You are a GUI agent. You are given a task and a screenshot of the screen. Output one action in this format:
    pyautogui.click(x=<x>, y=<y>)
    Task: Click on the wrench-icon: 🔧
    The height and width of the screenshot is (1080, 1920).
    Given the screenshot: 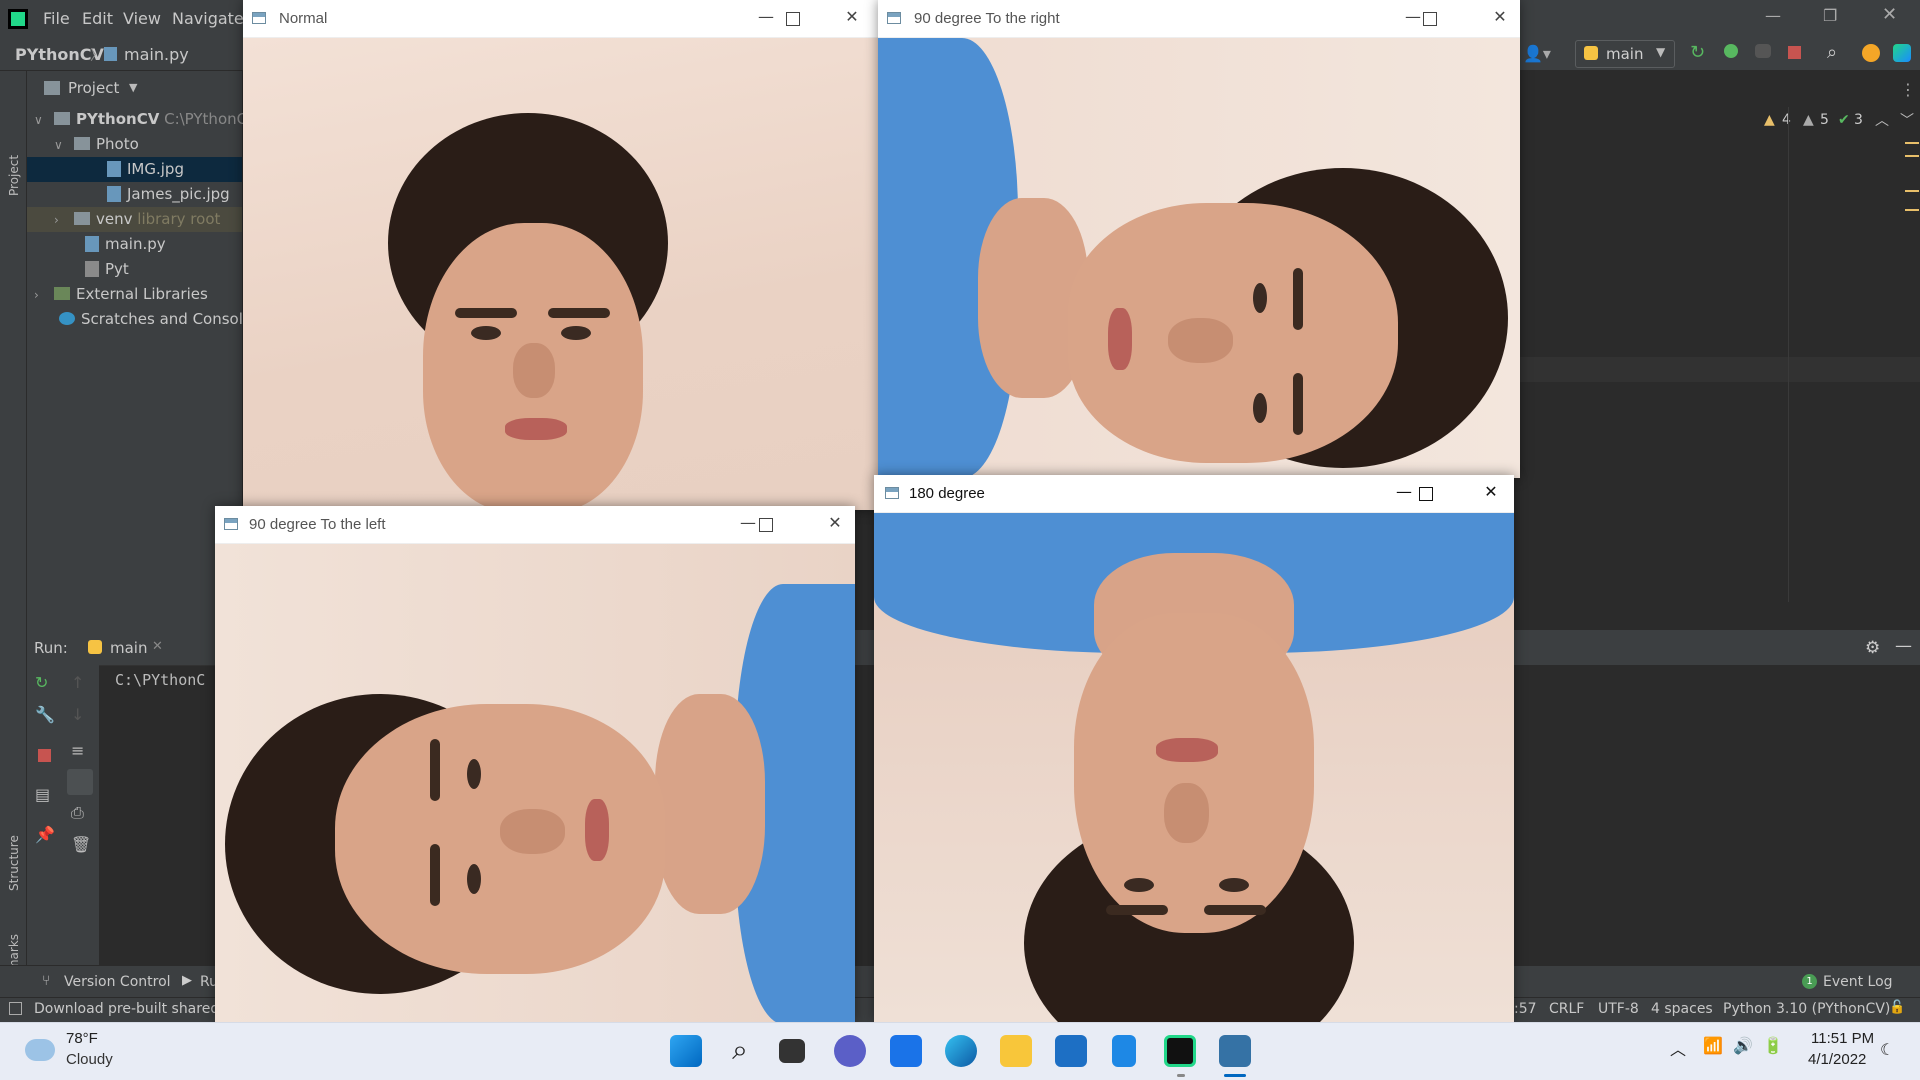 What is the action you would take?
    pyautogui.click(x=45, y=714)
    